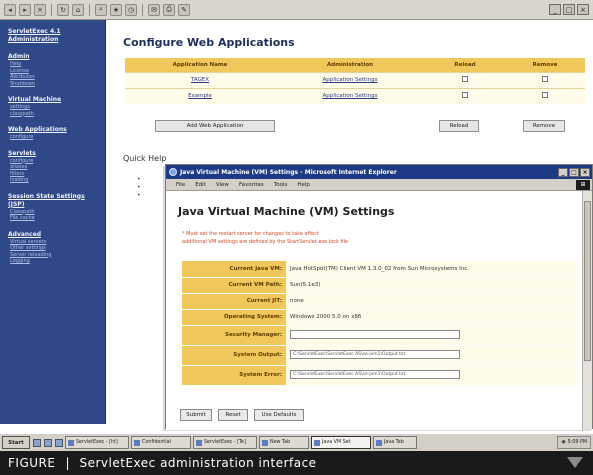 The height and width of the screenshot is (475, 593). I want to click on admin-cell: Application Settings, so click(350, 95).